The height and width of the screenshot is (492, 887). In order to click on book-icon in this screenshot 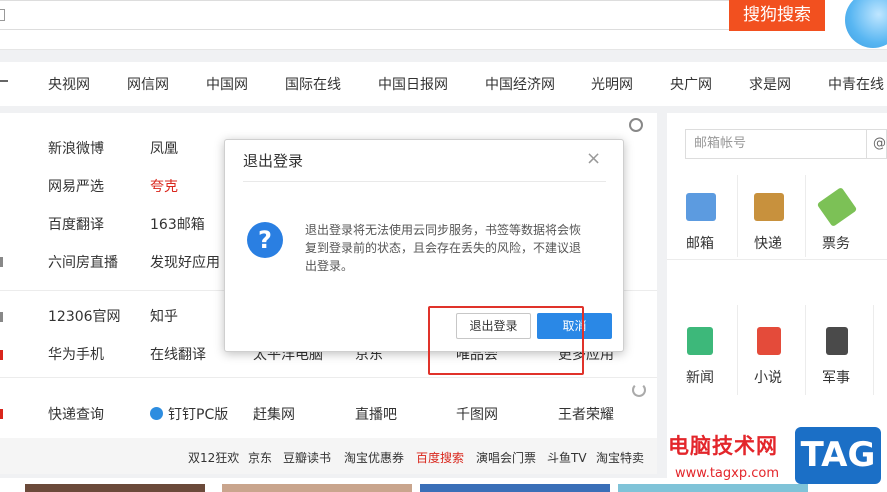, I will do `click(769, 341)`.